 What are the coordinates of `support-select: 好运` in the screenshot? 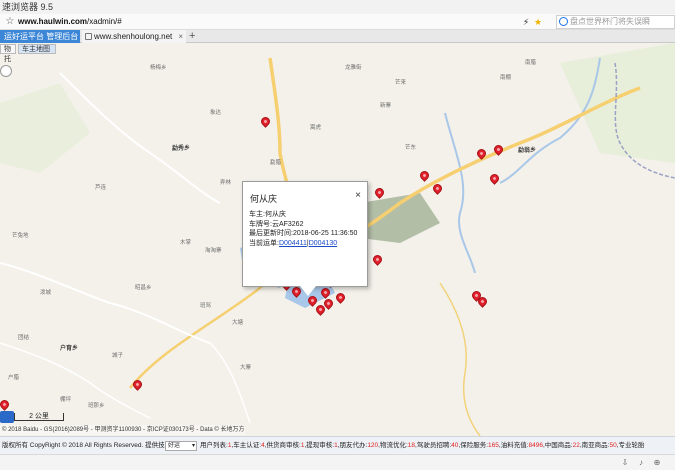 It's located at (181, 446).